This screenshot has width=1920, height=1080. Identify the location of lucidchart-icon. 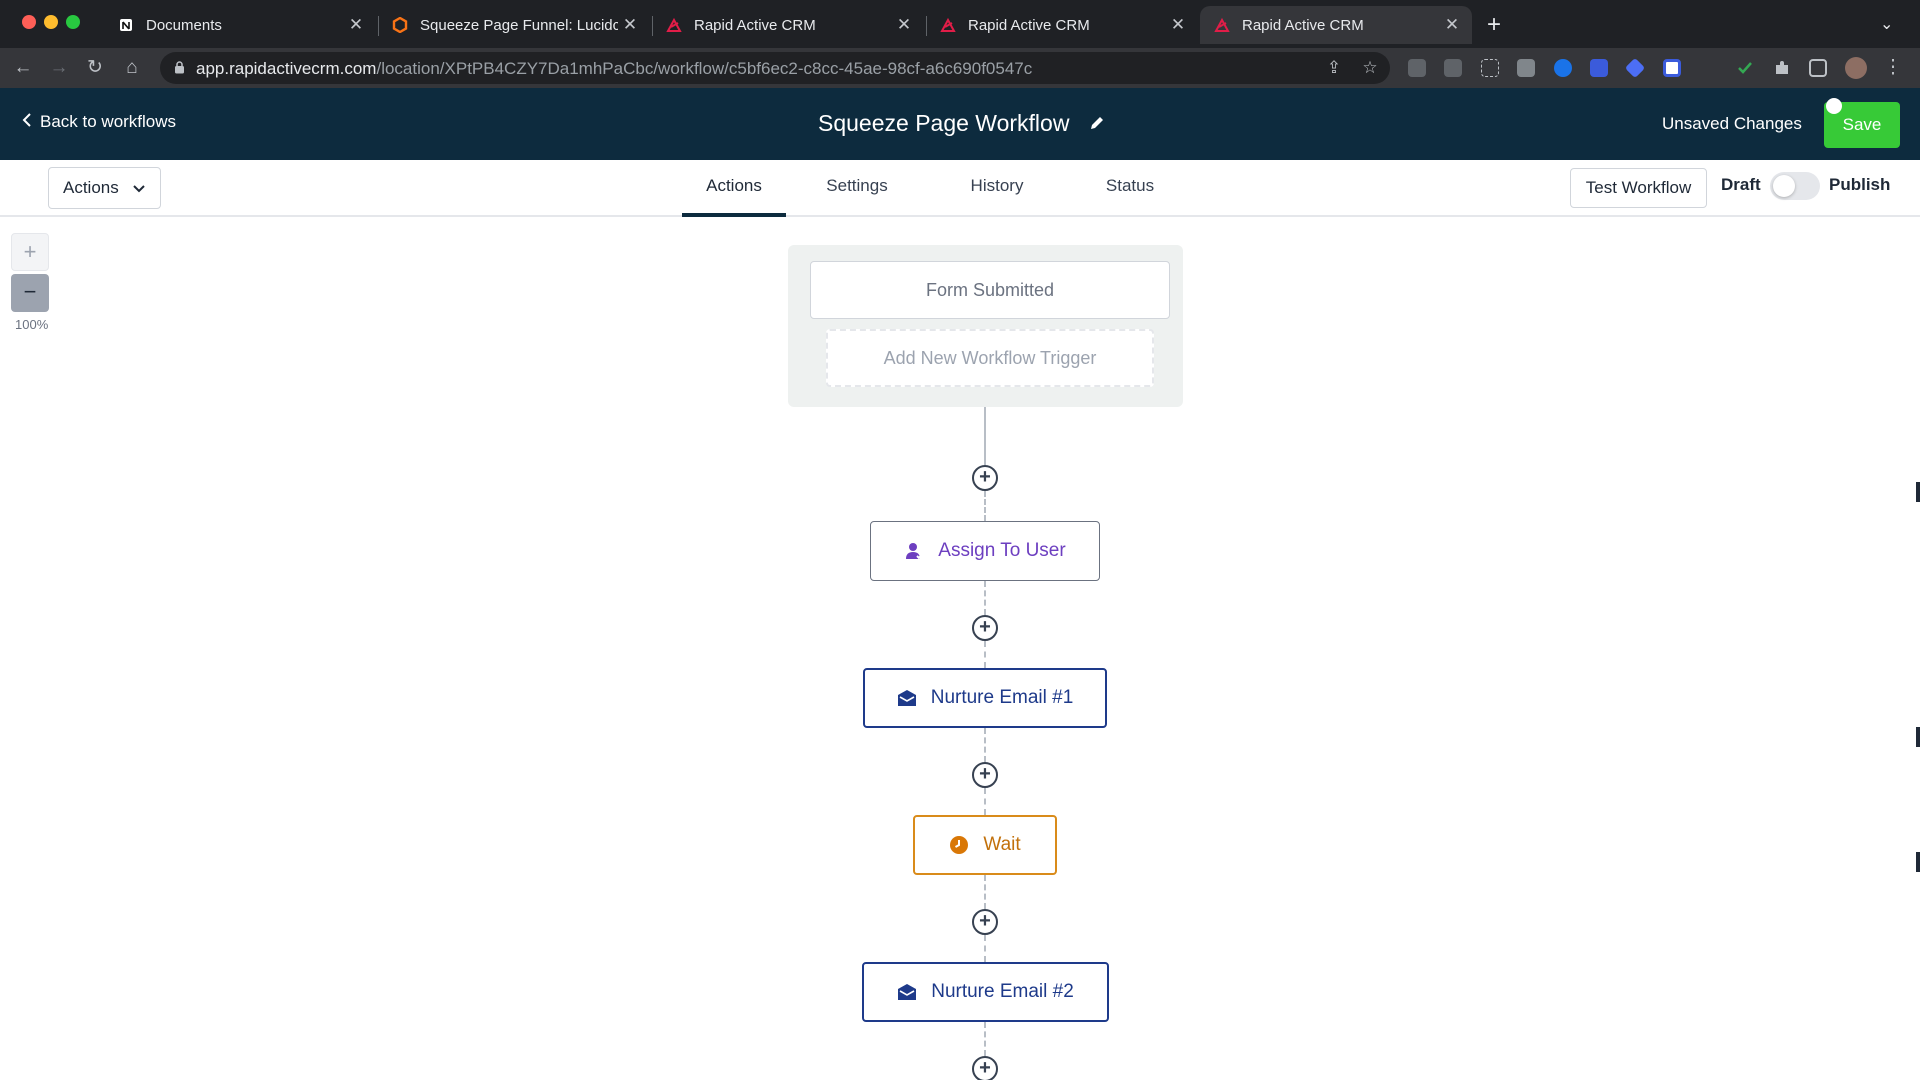
(400, 25).